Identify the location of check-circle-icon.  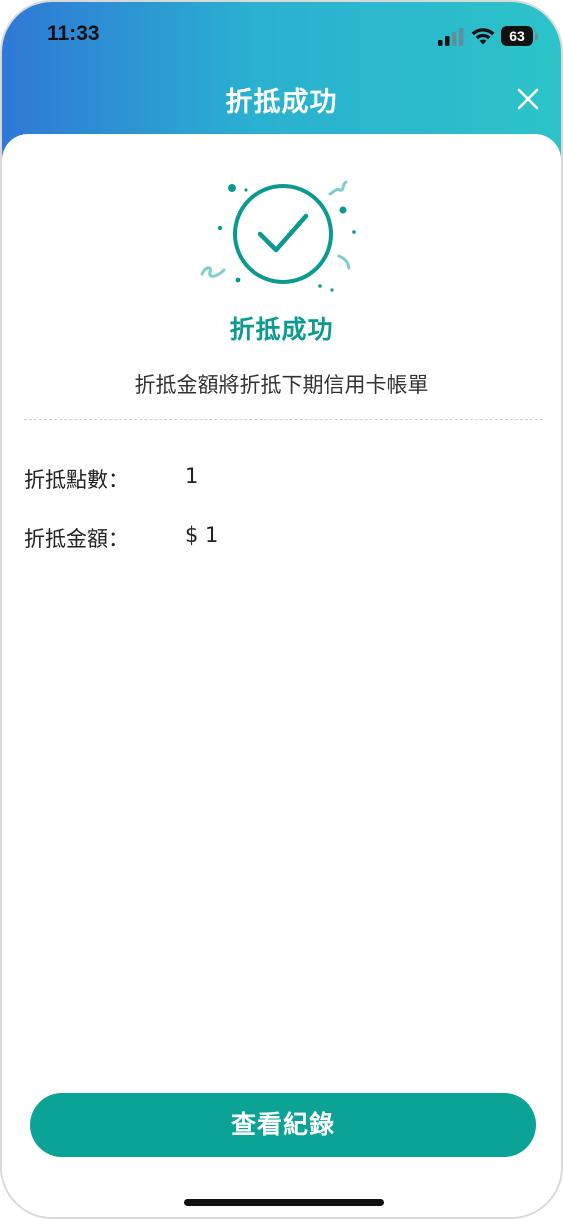
(278, 236).